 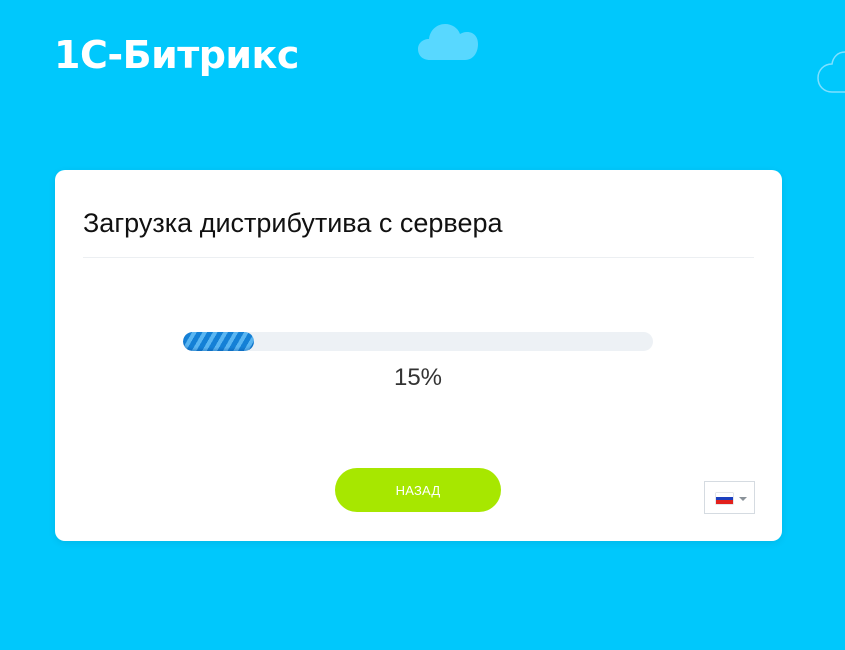 I want to click on back-button: НАЗАД, so click(x=418, y=490).